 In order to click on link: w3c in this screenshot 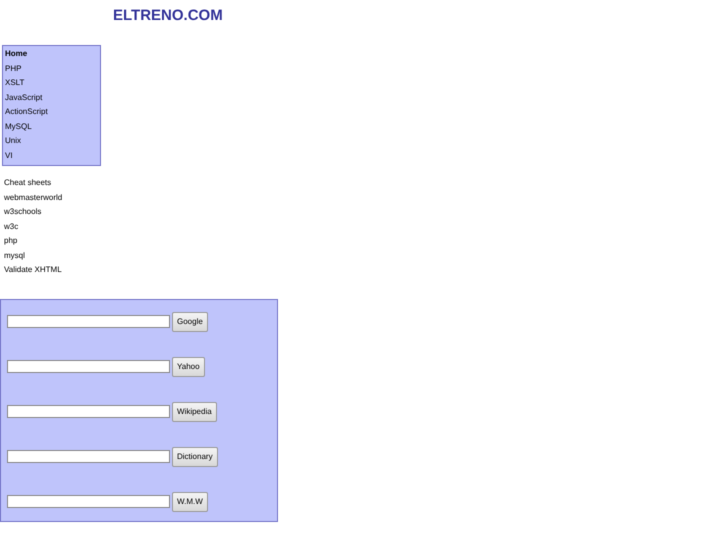, I will do `click(33, 227)`.